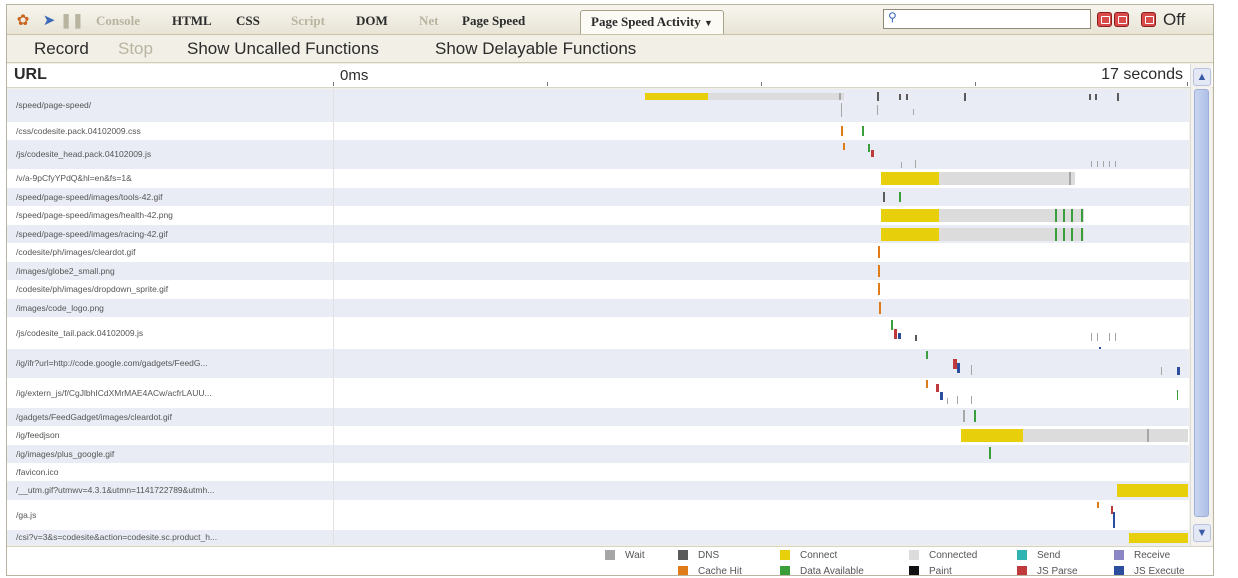 The image size is (1238, 578). I want to click on tab-dom: DOM, so click(372, 21).